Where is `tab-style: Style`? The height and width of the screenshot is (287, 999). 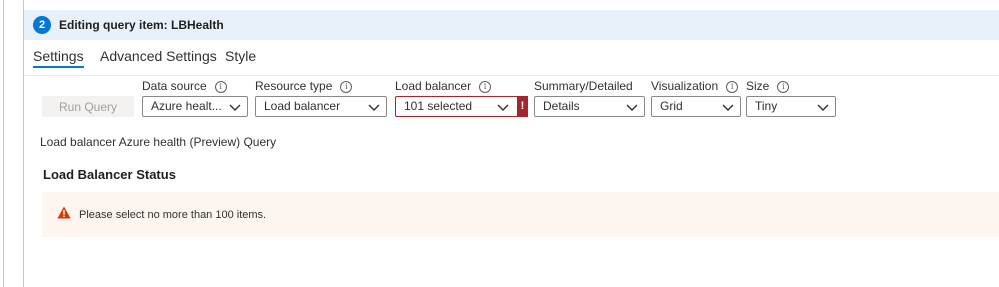
tab-style: Style is located at coordinates (240, 56).